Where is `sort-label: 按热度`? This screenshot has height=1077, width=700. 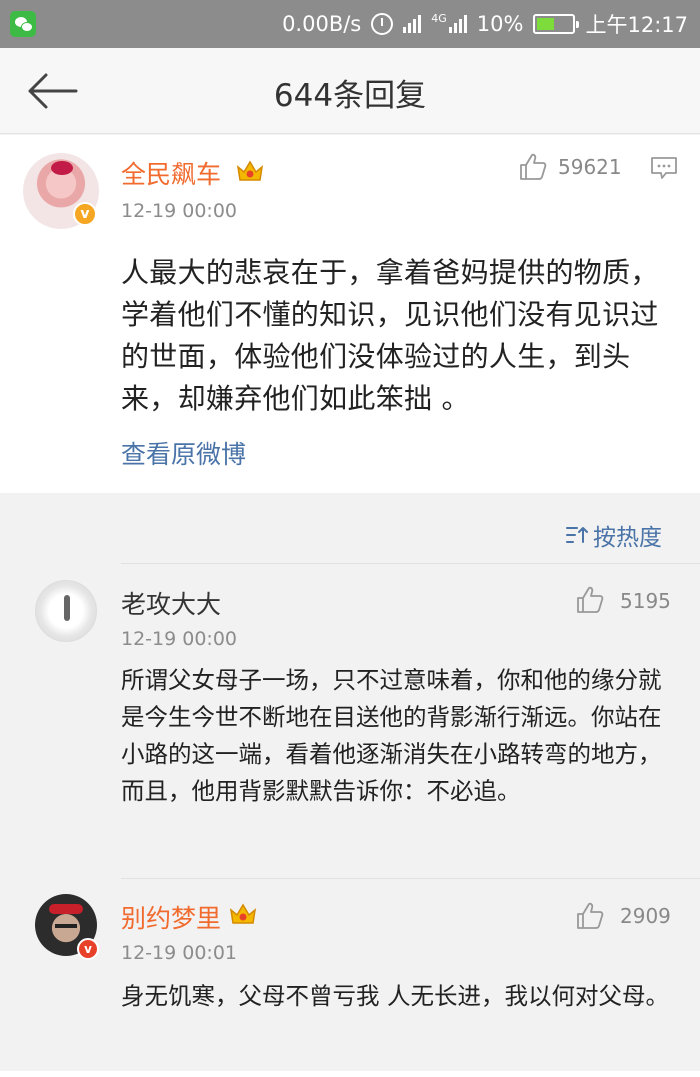
sort-label: 按热度 is located at coordinates (627, 538).